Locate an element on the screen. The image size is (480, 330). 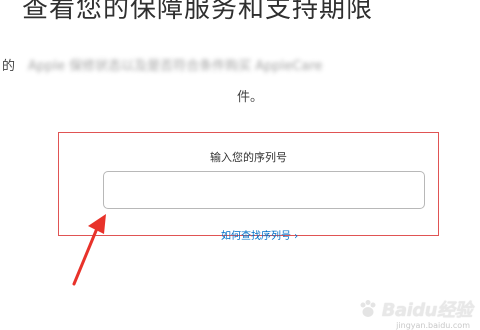
watermark-url: jingyan.baidu.com is located at coordinates (433, 325).